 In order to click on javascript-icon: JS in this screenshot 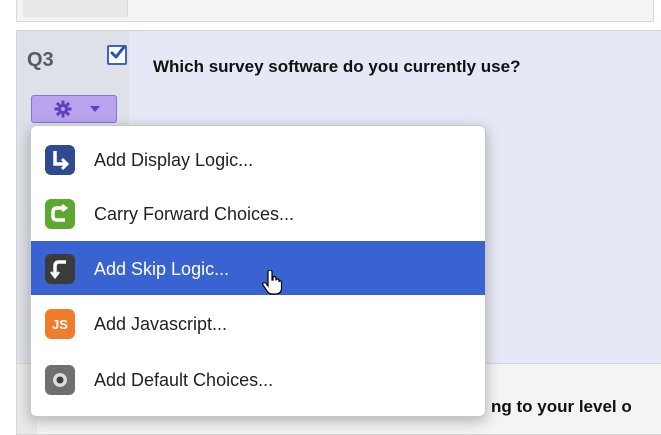, I will do `click(60, 324)`.